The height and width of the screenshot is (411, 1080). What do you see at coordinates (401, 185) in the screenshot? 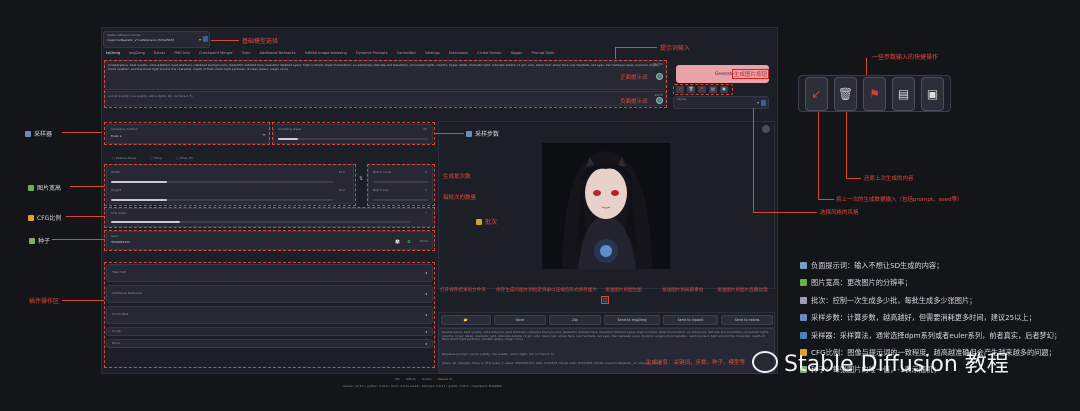
I see `batch-dash` at bounding box center [401, 185].